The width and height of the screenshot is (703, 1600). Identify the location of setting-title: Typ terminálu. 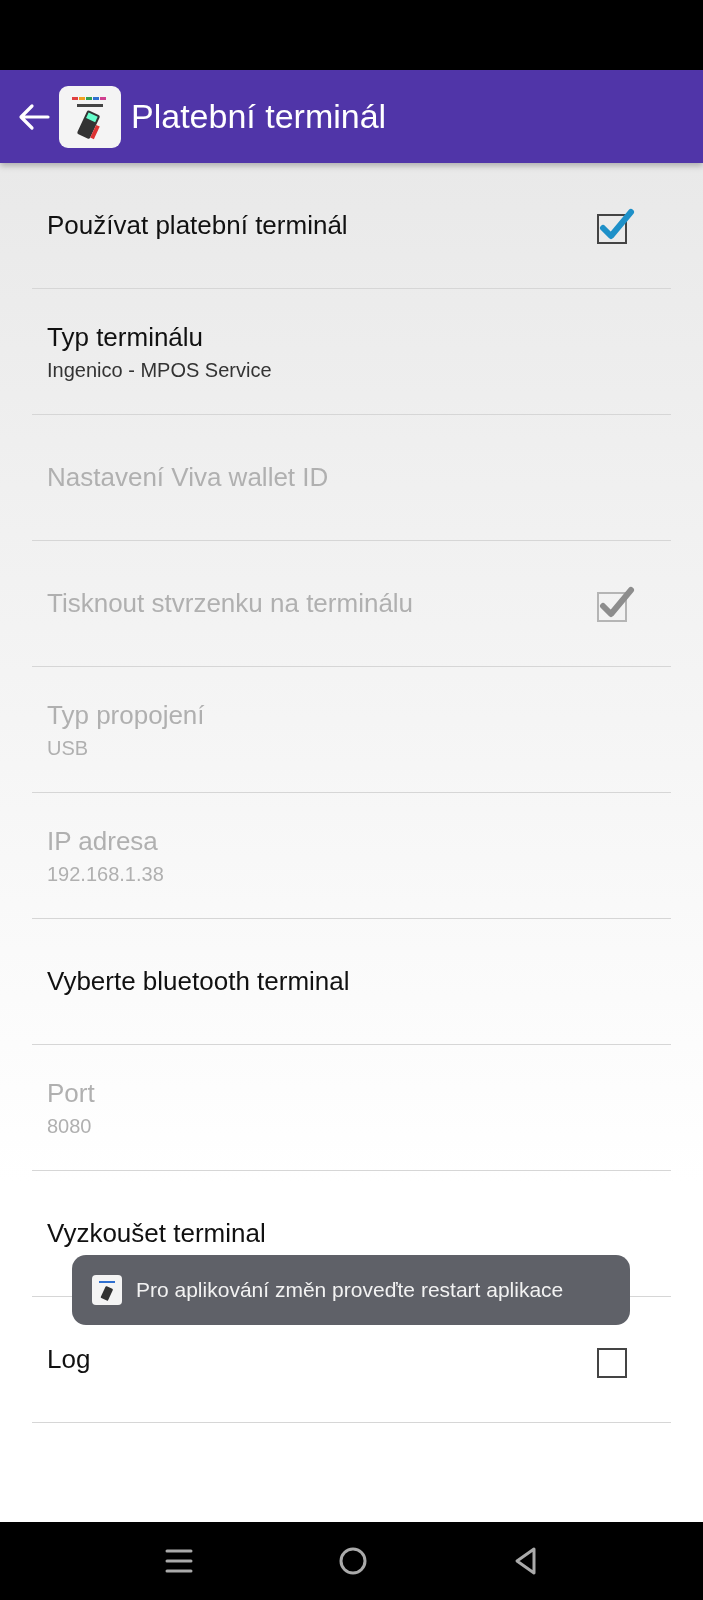
(126, 337).